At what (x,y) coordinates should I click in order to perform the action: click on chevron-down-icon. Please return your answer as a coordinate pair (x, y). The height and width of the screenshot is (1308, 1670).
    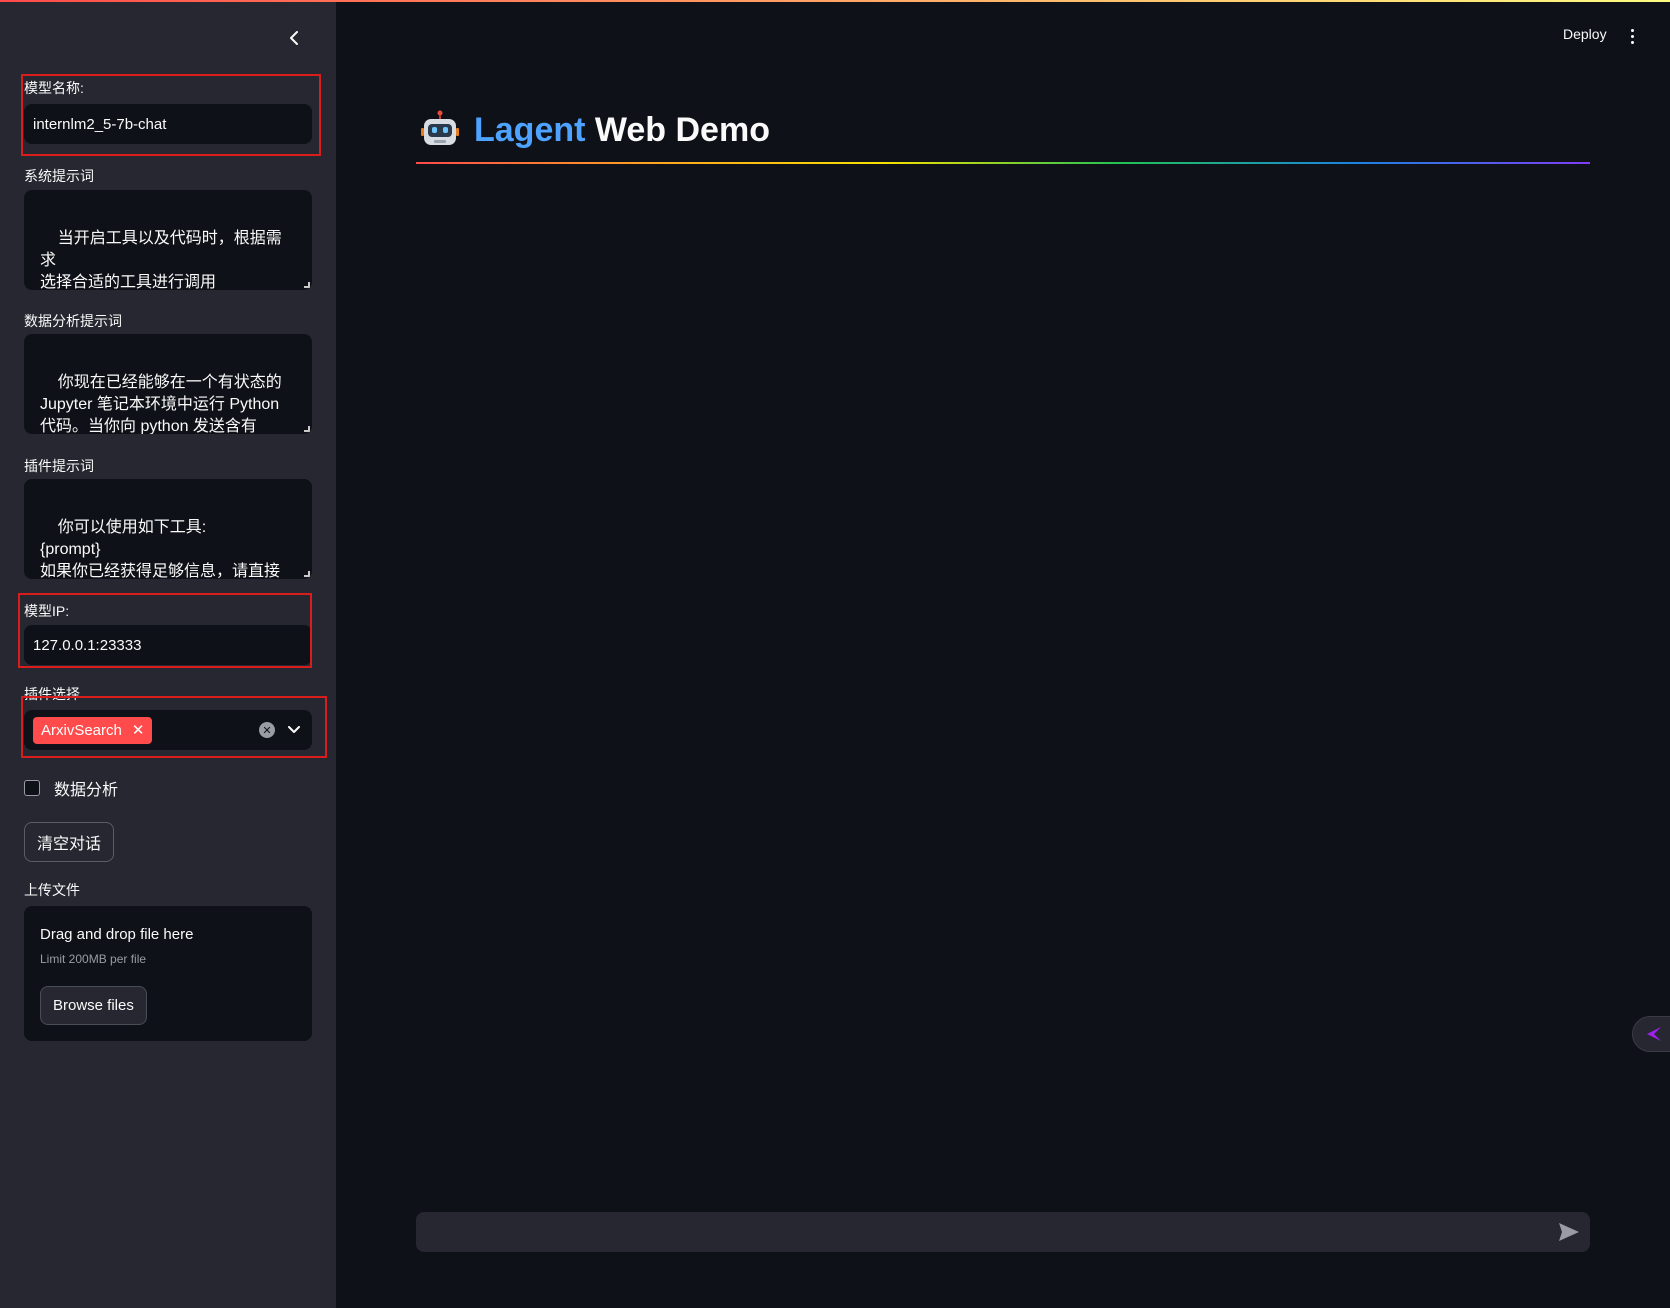
    Looking at the image, I should click on (294, 729).